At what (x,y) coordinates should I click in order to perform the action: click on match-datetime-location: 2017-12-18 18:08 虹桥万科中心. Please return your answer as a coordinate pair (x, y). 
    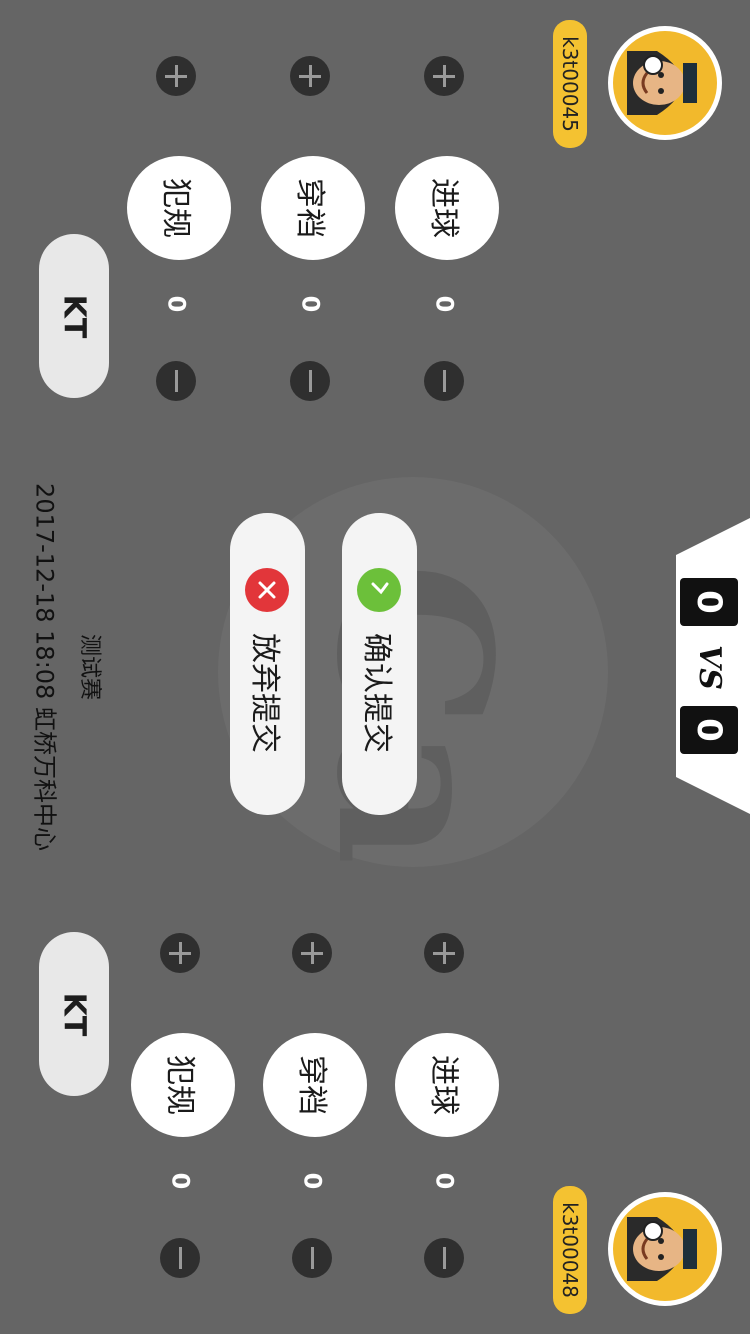
    Looking at the image, I should click on (44, 667).